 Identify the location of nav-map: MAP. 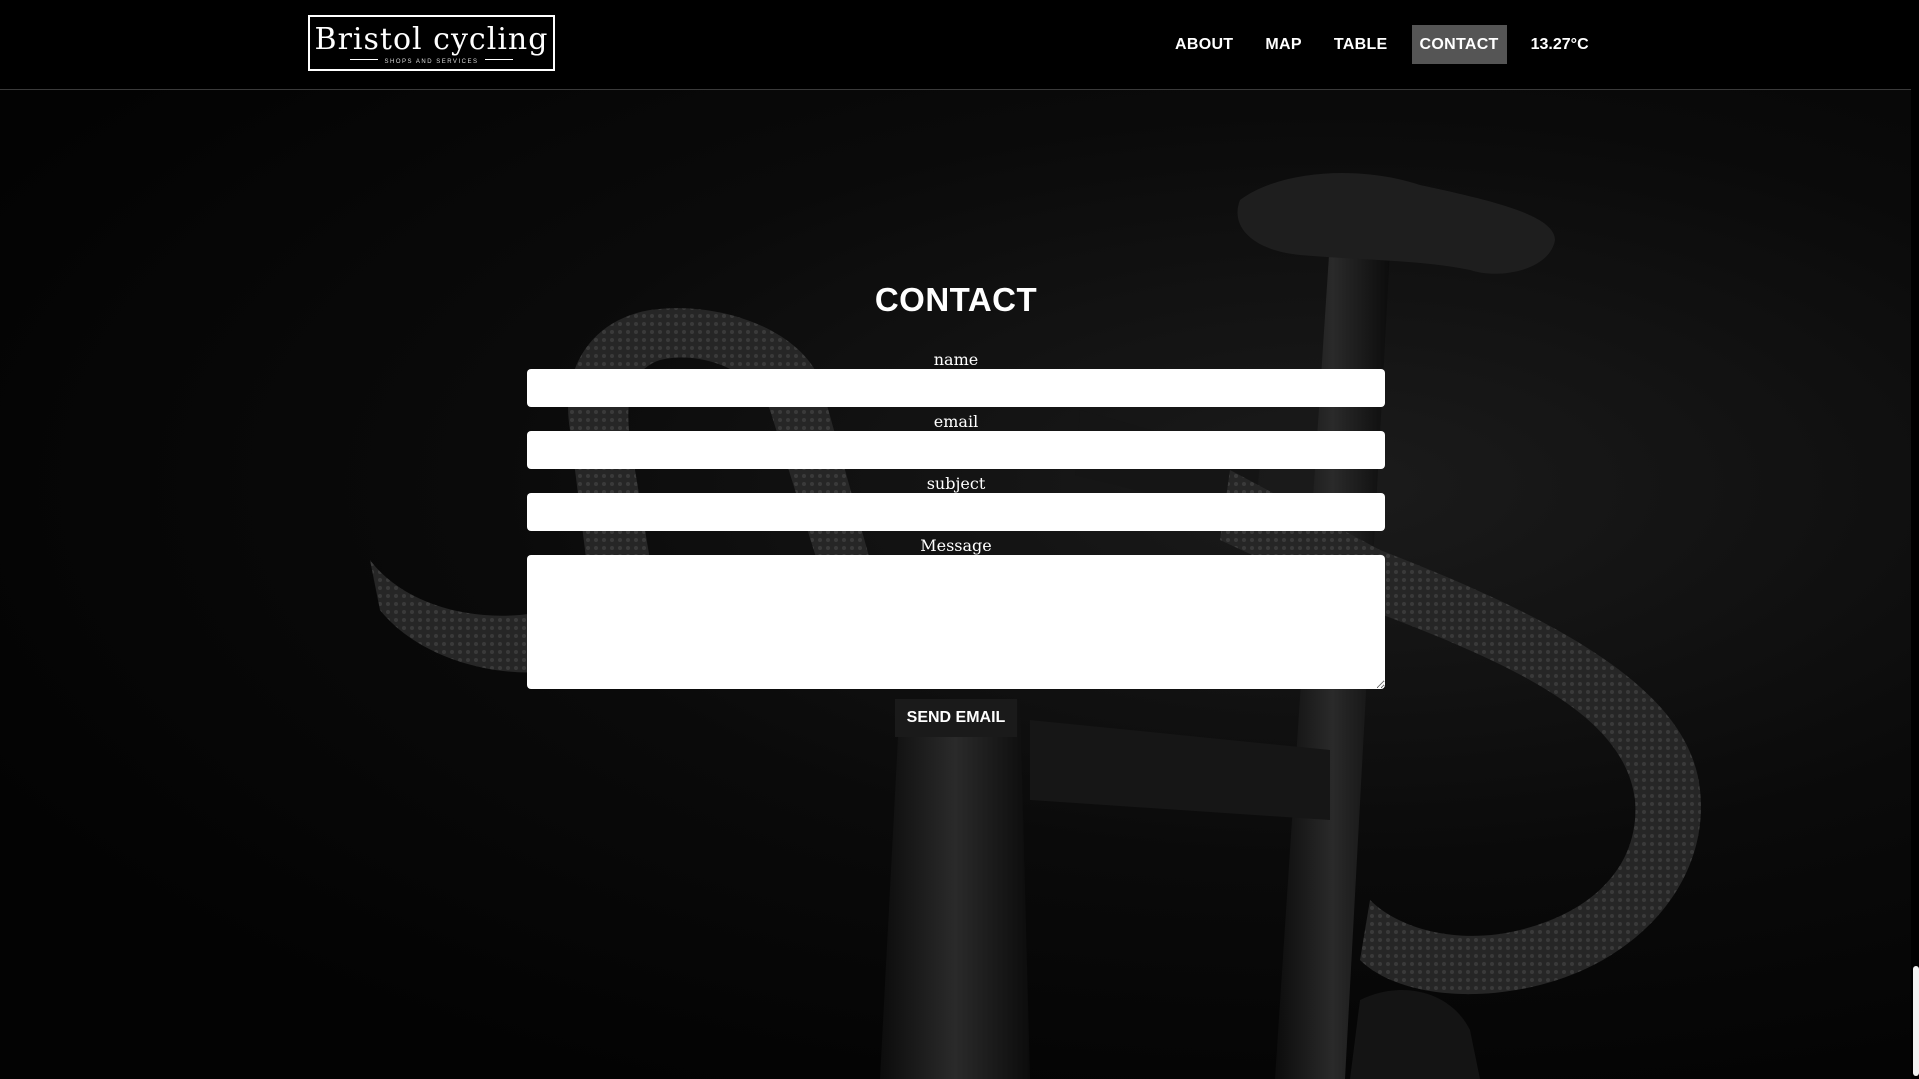
(1283, 44).